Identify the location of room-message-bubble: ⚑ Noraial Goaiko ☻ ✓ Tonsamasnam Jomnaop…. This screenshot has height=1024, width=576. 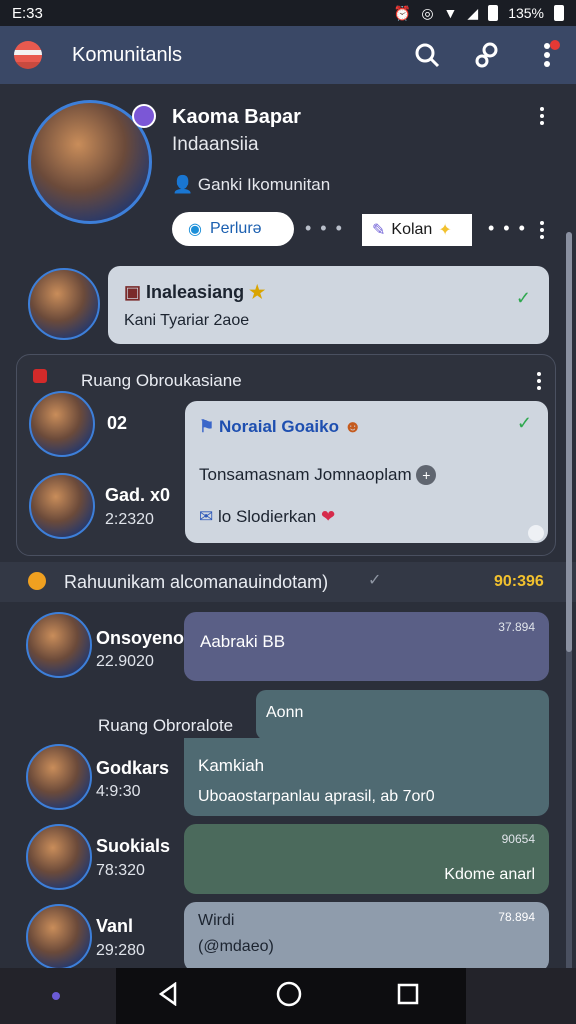
(366, 472).